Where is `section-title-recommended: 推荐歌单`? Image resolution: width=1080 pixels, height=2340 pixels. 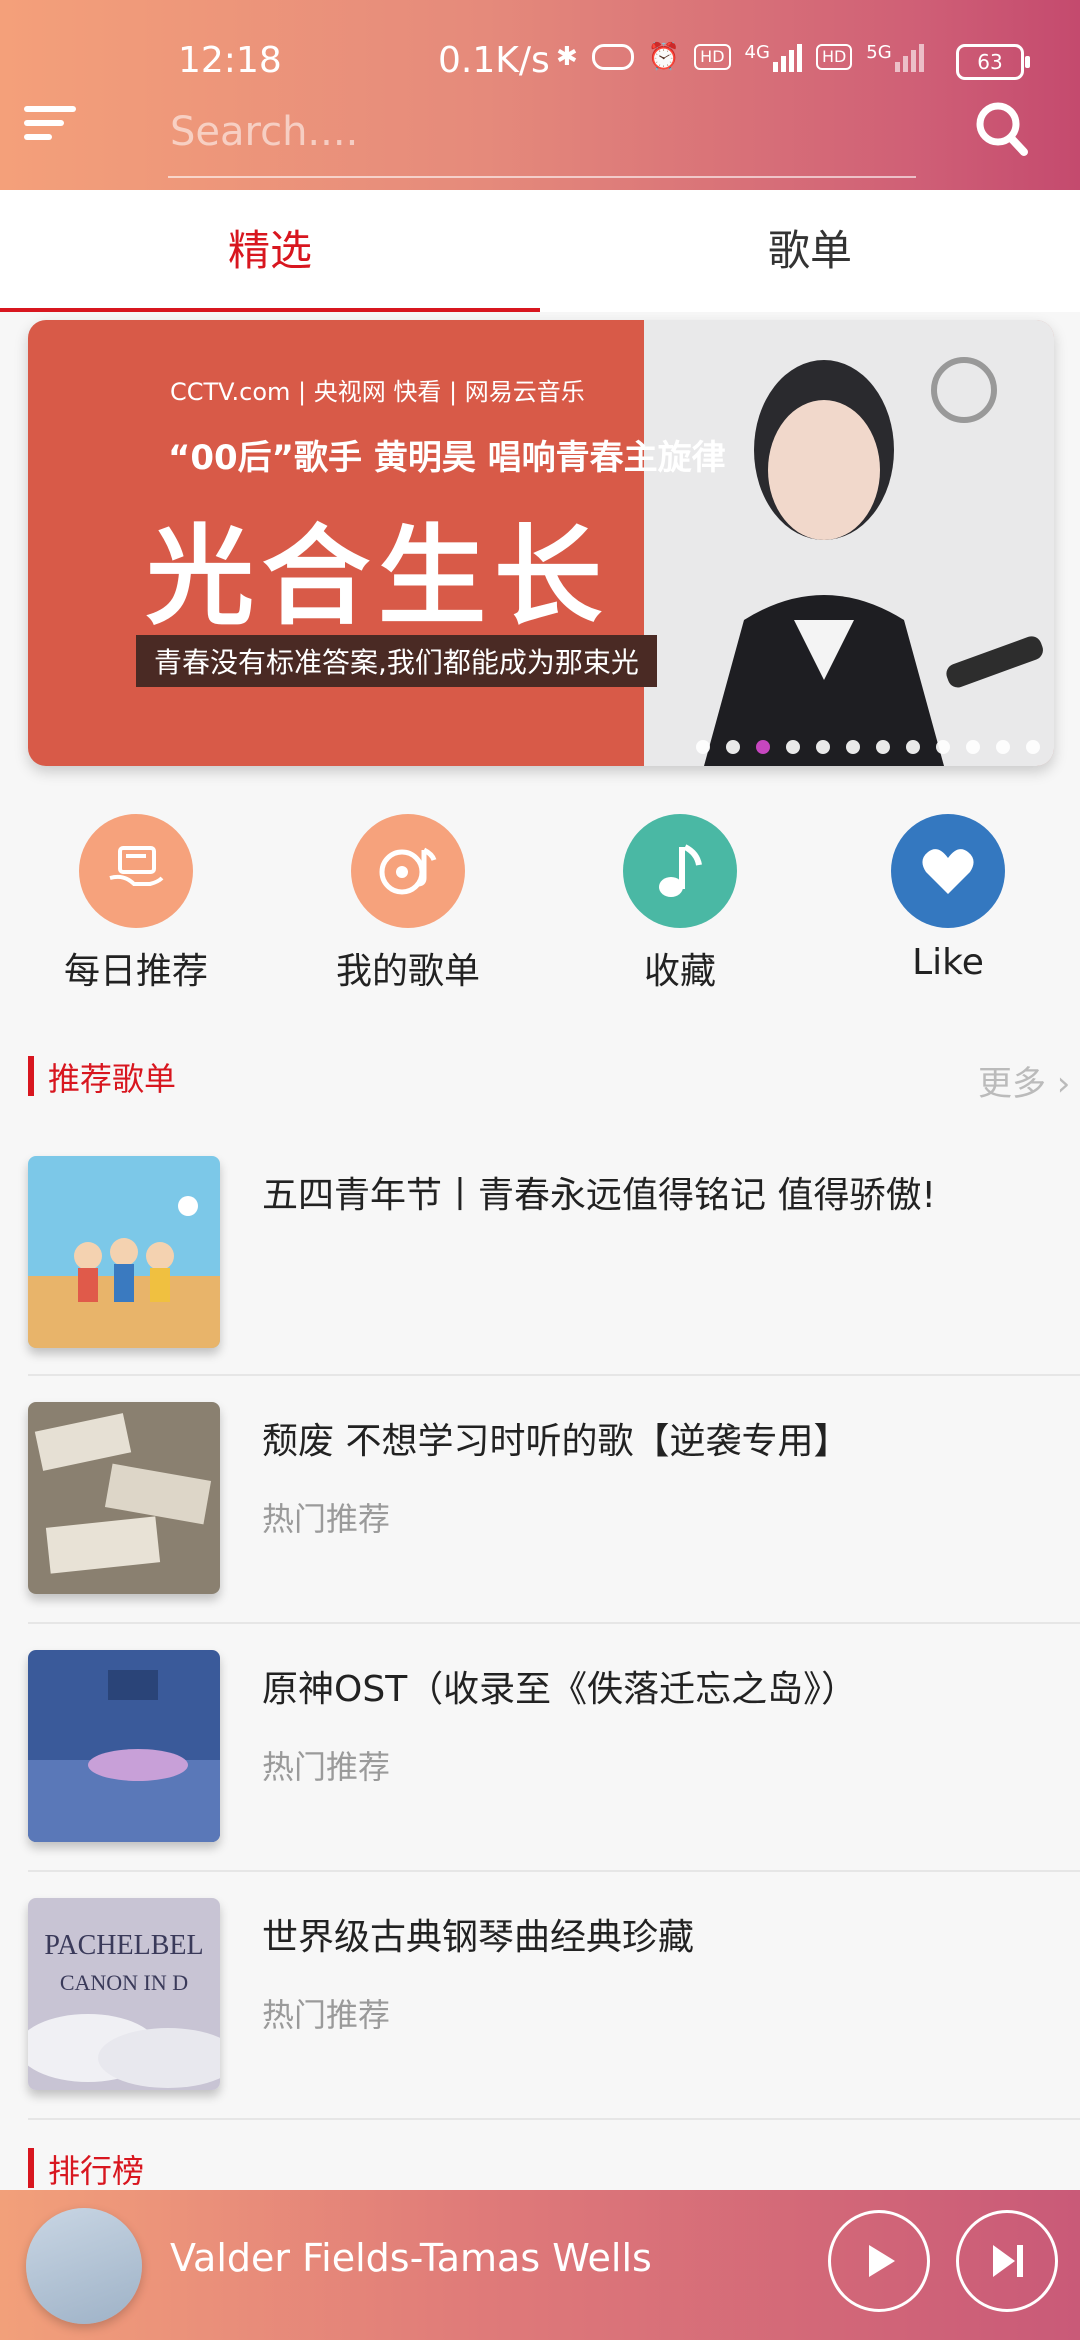 section-title-recommended: 推荐歌单 is located at coordinates (102, 1077).